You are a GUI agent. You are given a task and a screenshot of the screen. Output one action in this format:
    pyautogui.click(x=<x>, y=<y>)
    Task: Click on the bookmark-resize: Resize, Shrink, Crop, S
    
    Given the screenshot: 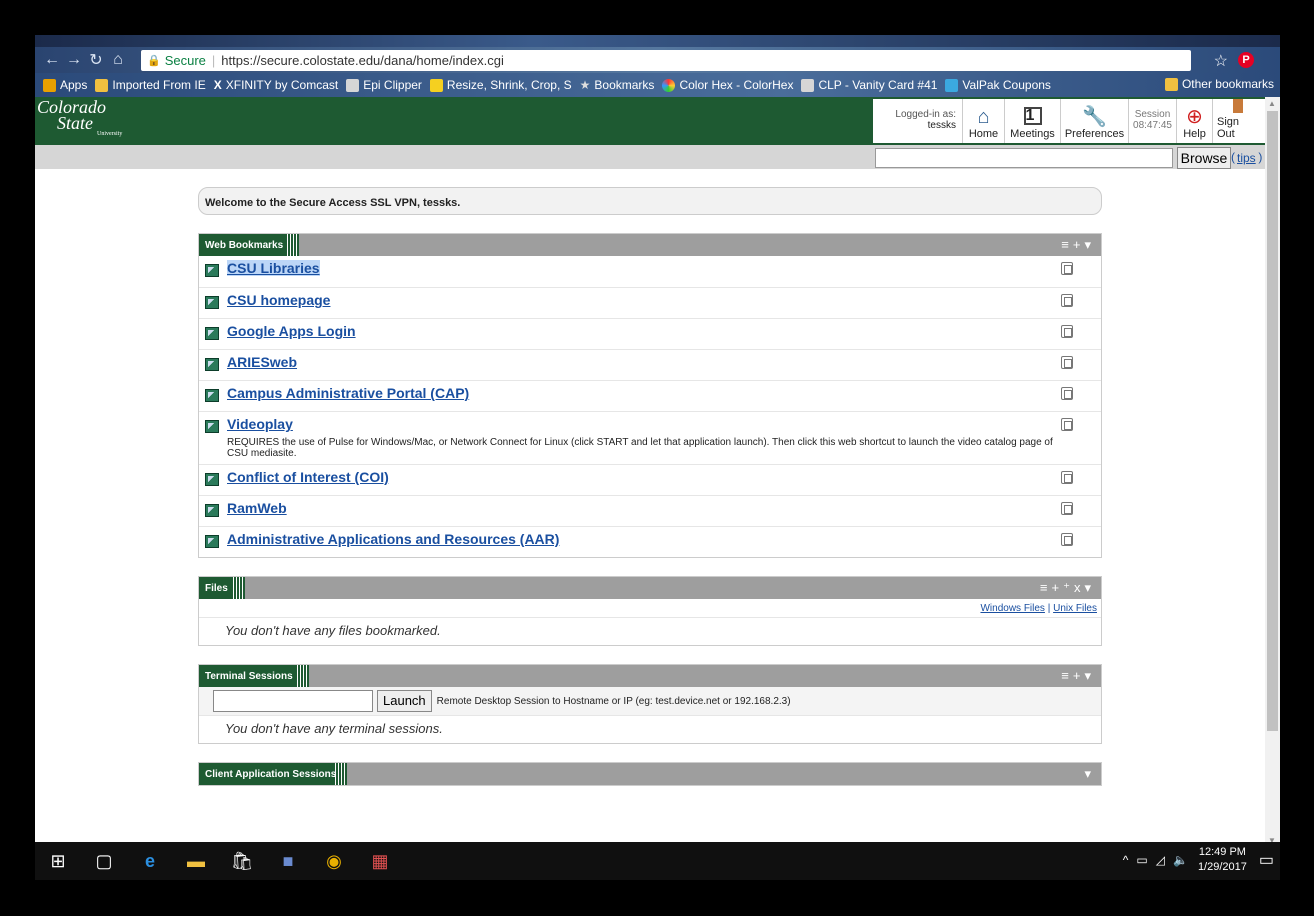 What is the action you would take?
    pyautogui.click(x=500, y=85)
    